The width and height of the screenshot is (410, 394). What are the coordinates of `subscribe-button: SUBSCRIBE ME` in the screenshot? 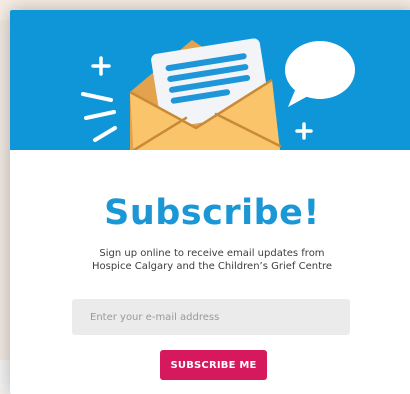 It's located at (213, 365).